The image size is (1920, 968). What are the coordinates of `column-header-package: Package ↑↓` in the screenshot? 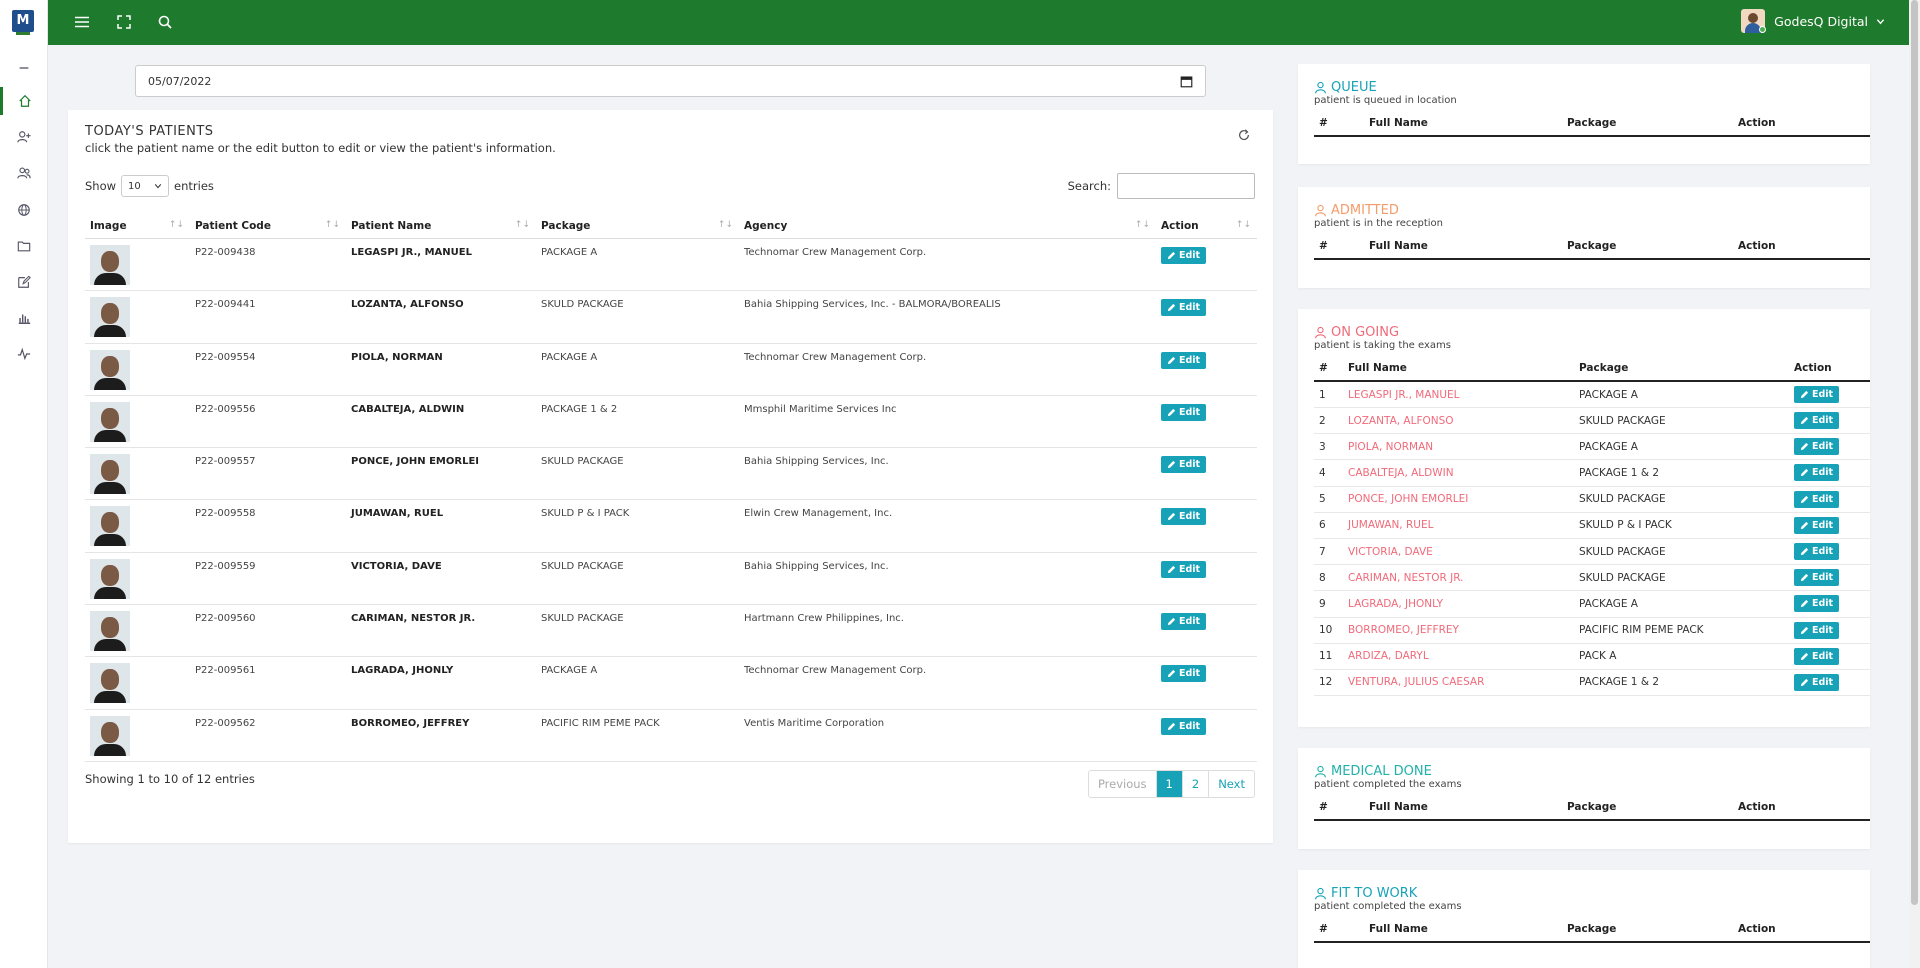 It's located at (637, 224).